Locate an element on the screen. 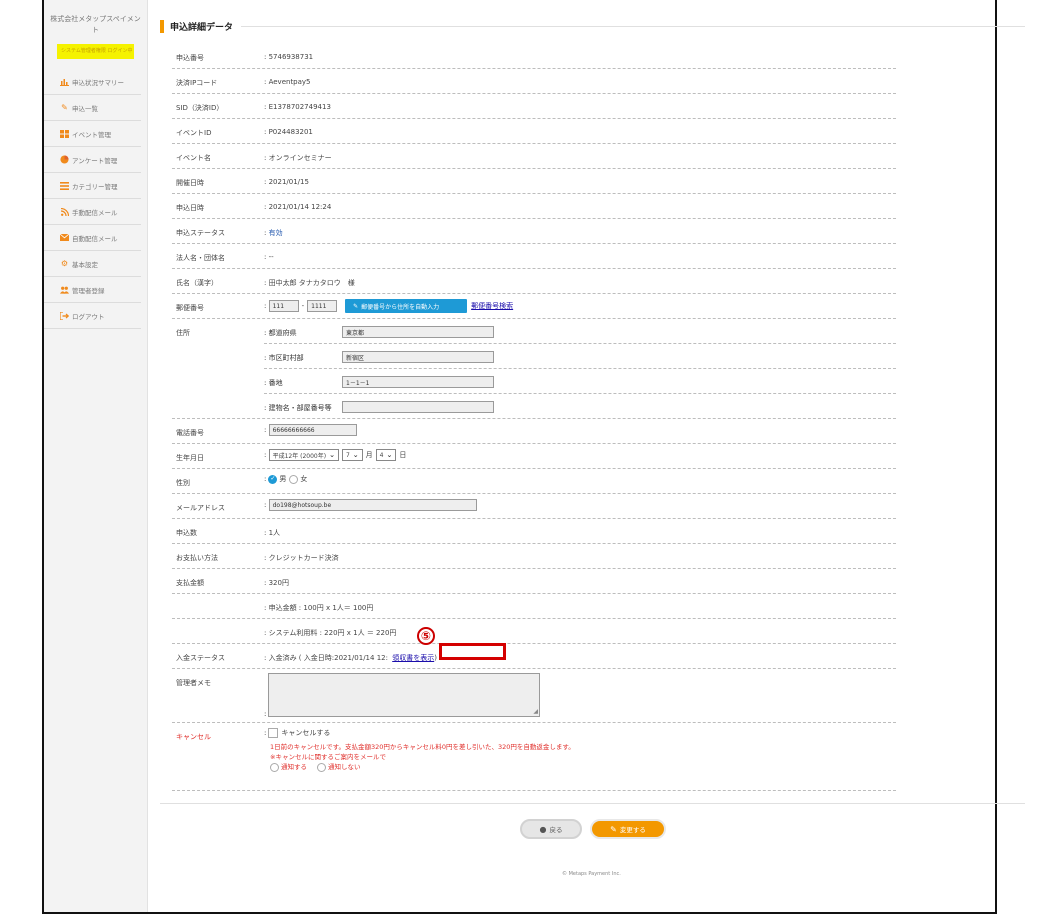 Image resolution: width=1038 pixels, height=914 pixels. amount-detail: : 申込金額 : 100円 x 1人＝ 100円 is located at coordinates (319, 608).